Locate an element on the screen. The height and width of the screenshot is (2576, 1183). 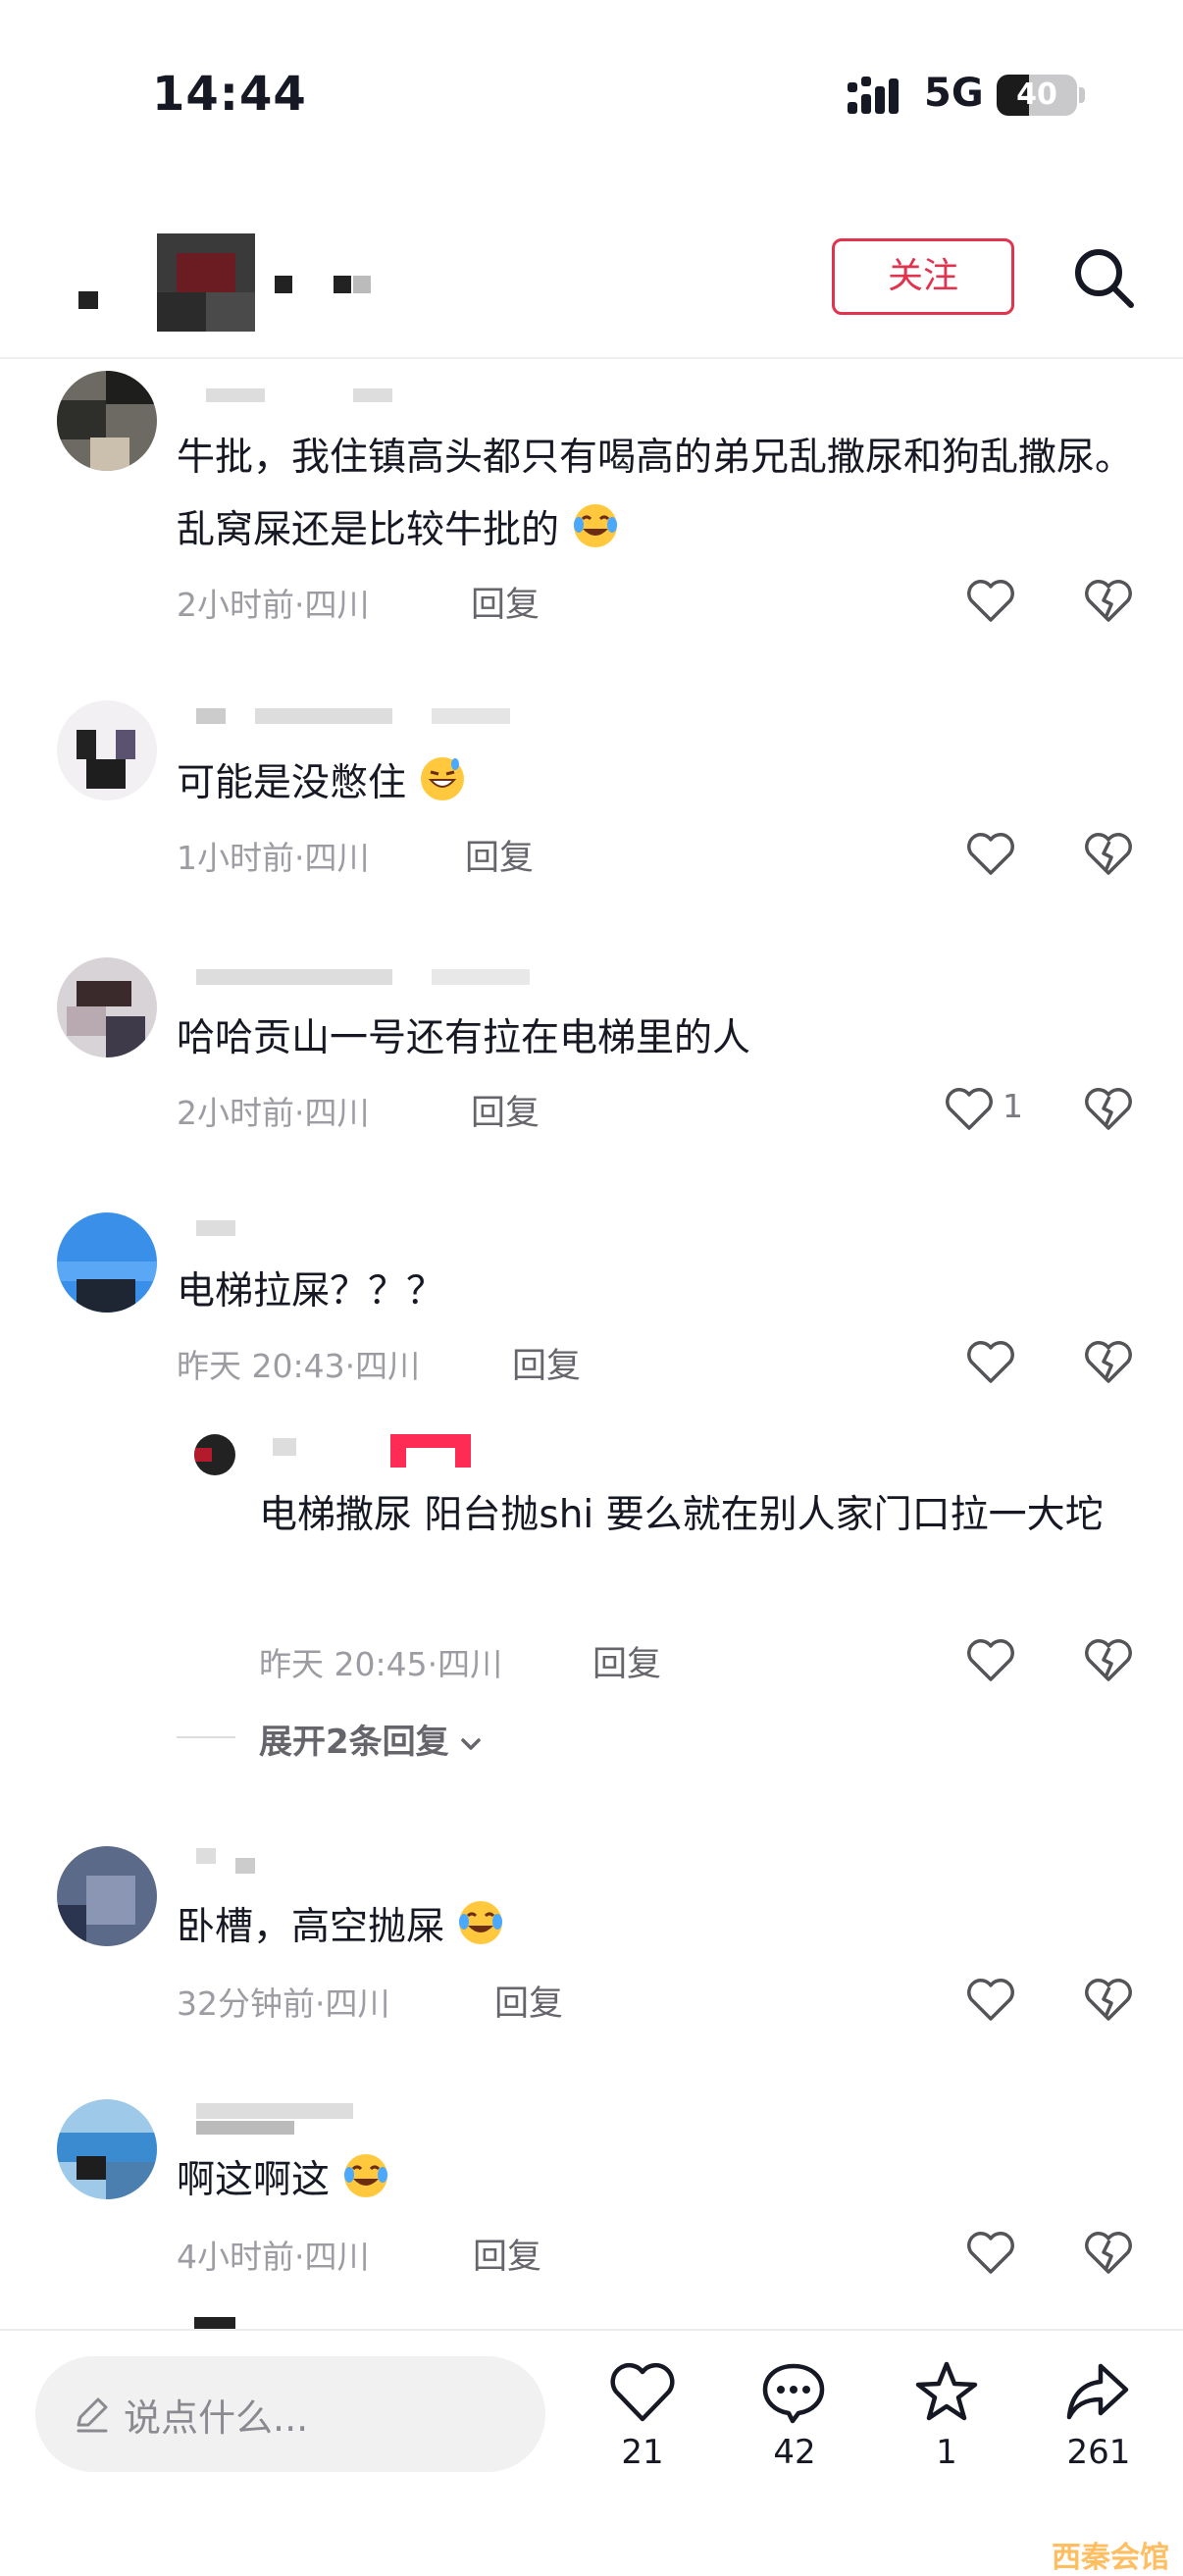
comment-text-body: 可能是没憋住 is located at coordinates (292, 783).